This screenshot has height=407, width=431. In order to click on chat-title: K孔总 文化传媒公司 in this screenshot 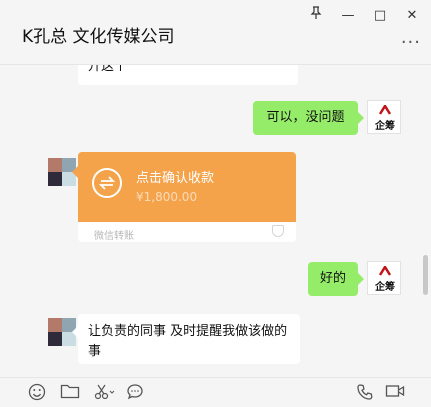, I will do `click(98, 37)`.